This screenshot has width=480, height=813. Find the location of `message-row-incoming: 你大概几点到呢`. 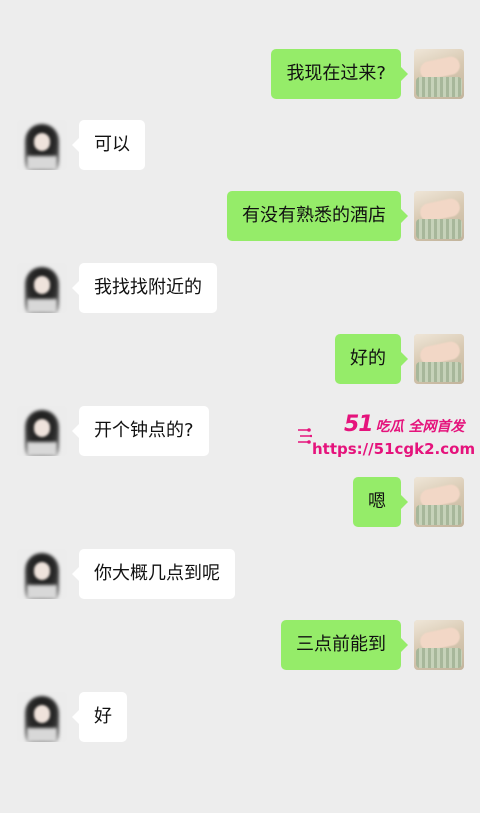

message-row-incoming: 你大概几点到呢 is located at coordinates (240, 574).